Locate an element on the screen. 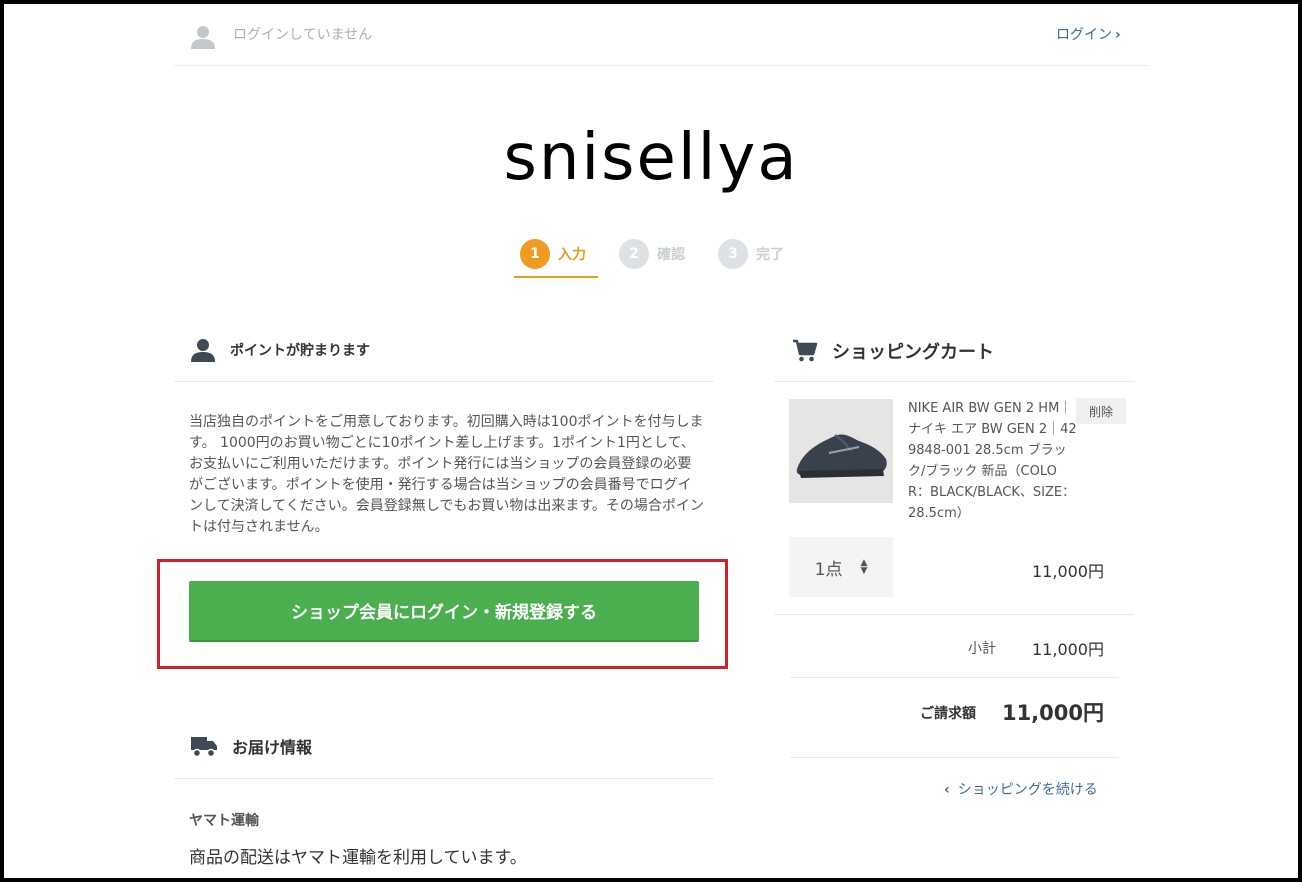 Image resolution: width=1302 pixels, height=882 pixels. cart-title: ショッピングカート is located at coordinates (913, 352).